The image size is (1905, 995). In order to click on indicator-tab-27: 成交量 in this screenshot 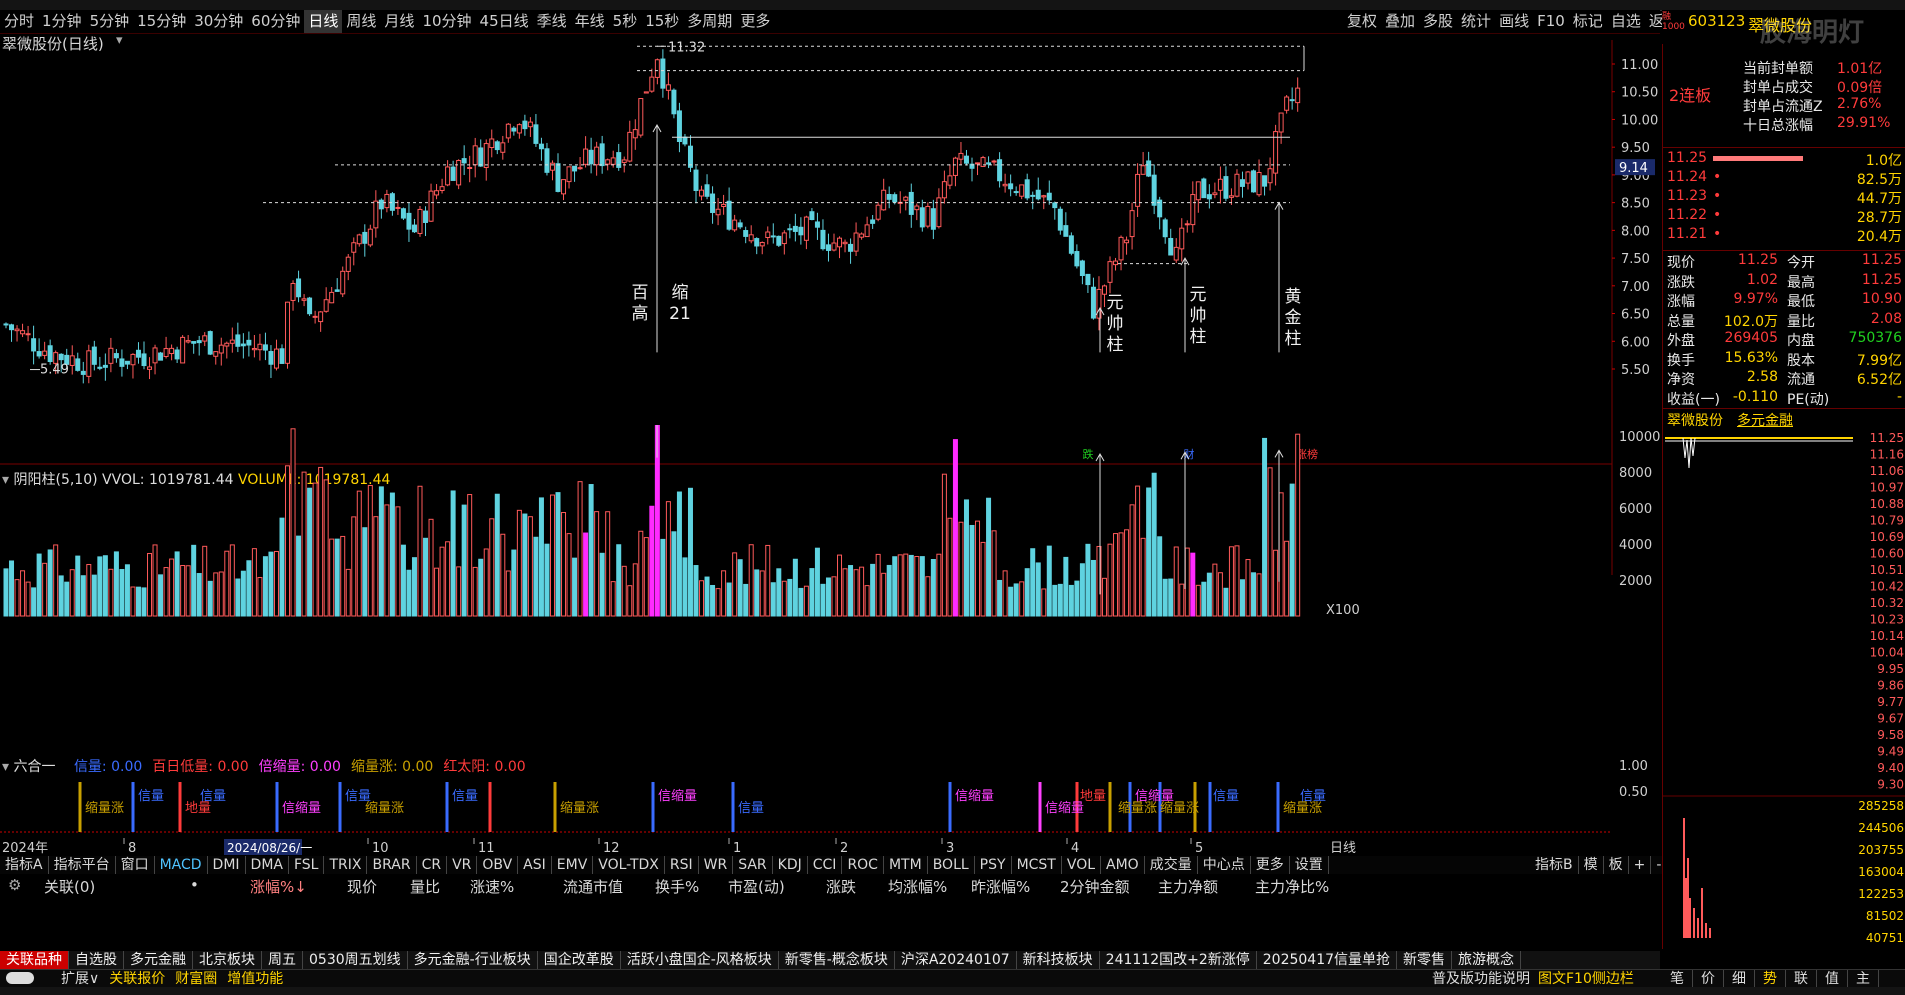, I will do `click(1171, 865)`.